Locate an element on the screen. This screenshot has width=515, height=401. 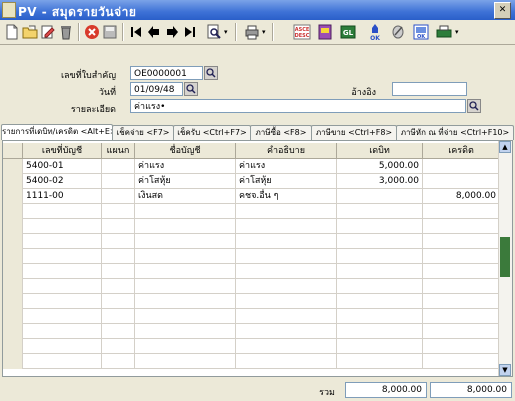
column-header-description: คำอธิบาย is located at coordinates (286, 151).